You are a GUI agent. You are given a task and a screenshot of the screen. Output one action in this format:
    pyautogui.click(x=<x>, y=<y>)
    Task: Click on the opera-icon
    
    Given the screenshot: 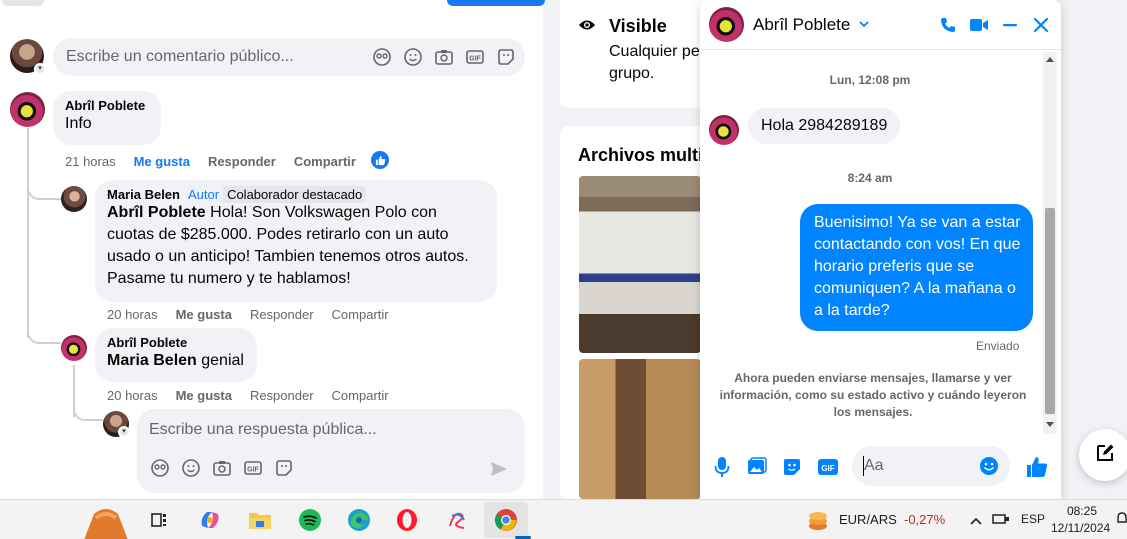 What is the action you would take?
    pyautogui.click(x=407, y=520)
    